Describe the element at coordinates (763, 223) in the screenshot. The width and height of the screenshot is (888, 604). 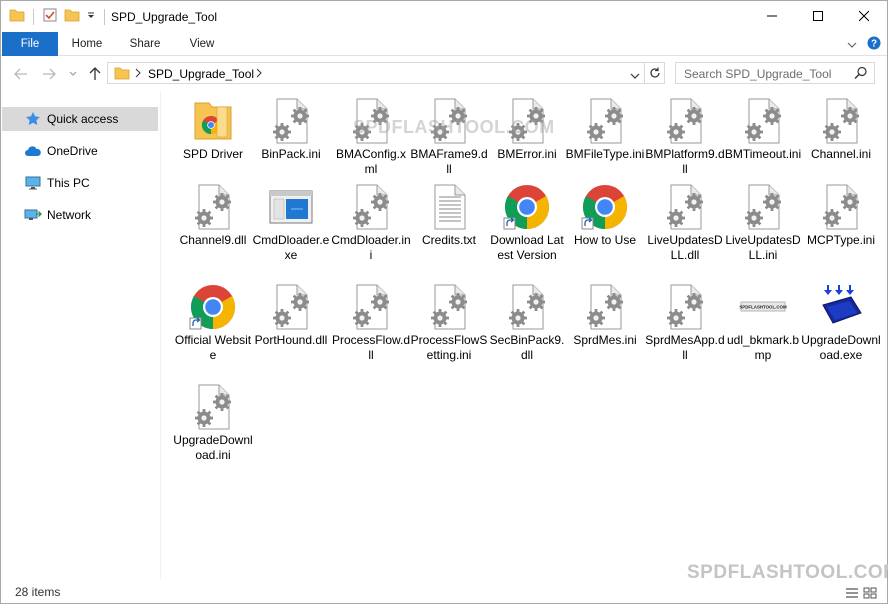
I see `file-item: LiveUpdatesDLL.ini` at that location.